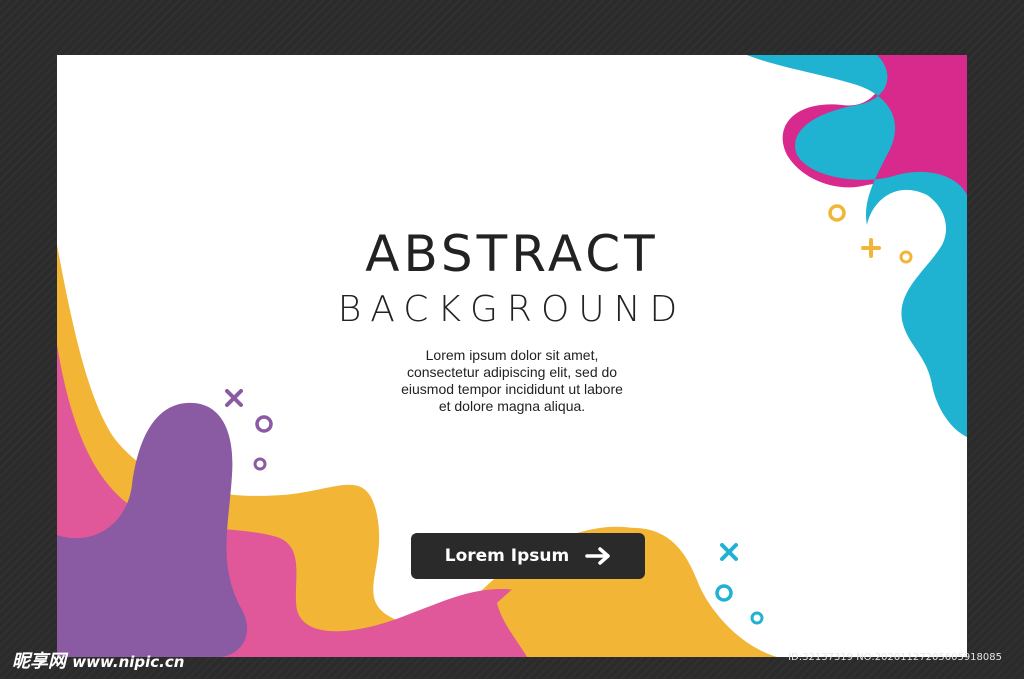 This screenshot has width=1024, height=679. I want to click on lorem-ipsum-button: Lorem Ipsum, so click(528, 556).